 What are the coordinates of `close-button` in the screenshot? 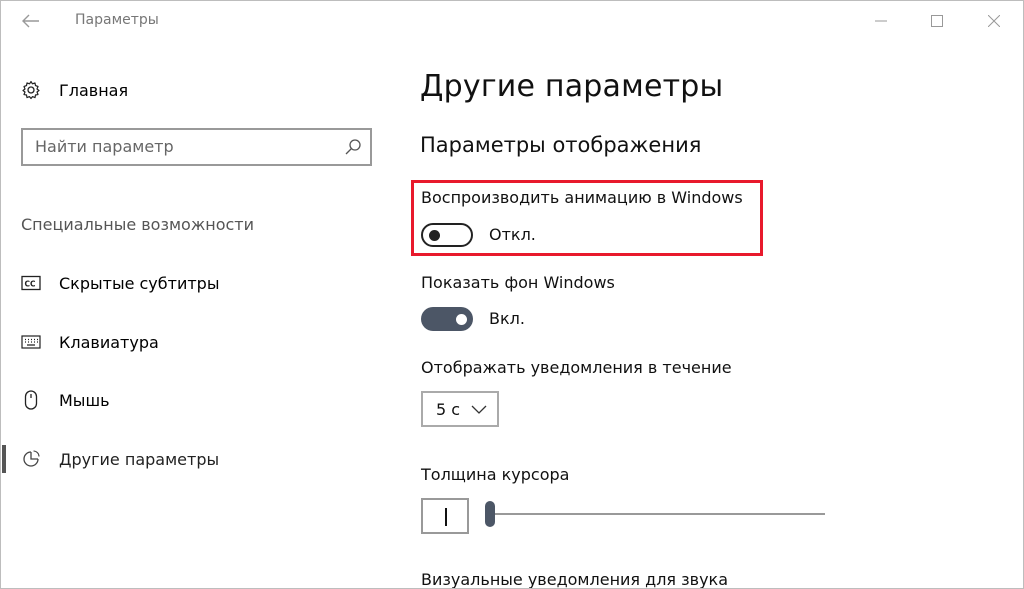 It's located at (994, 21).